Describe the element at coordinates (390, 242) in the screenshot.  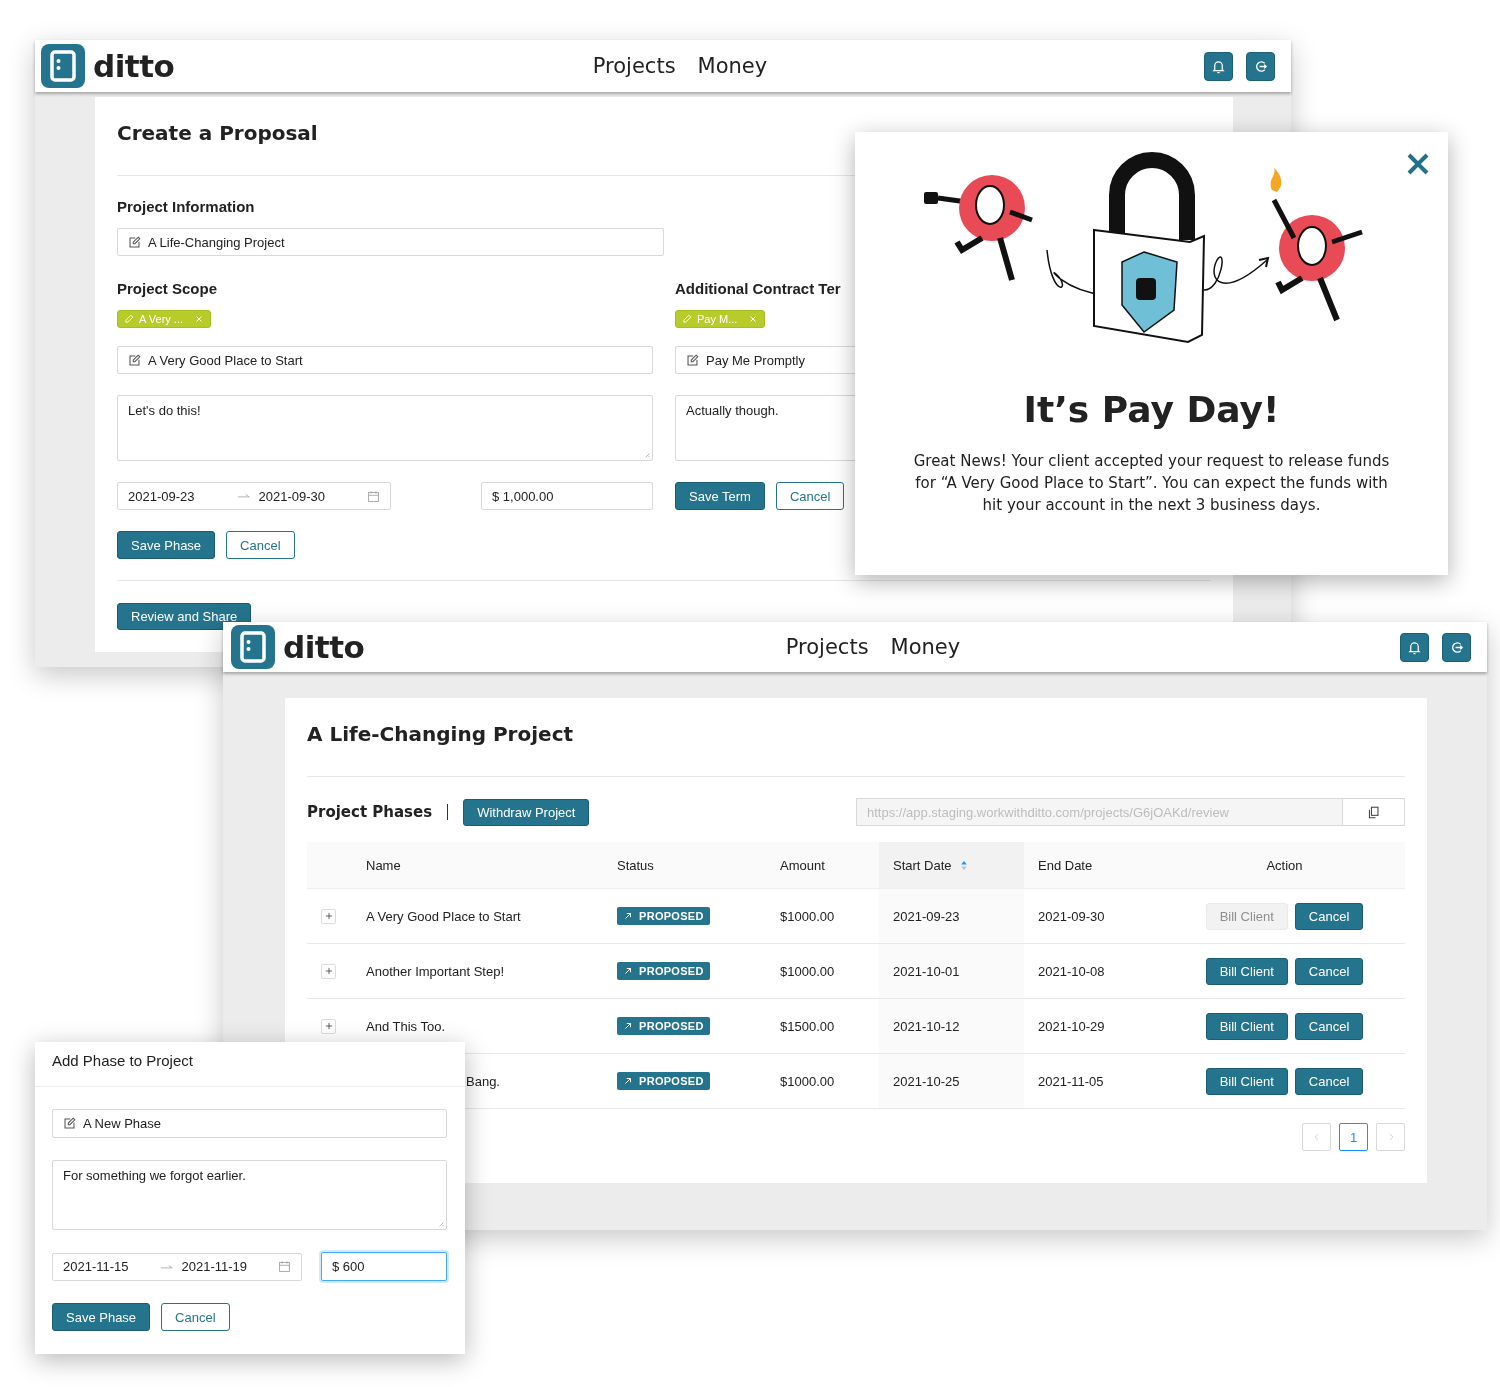
I see `text-field: A Life-Changing Project` at that location.